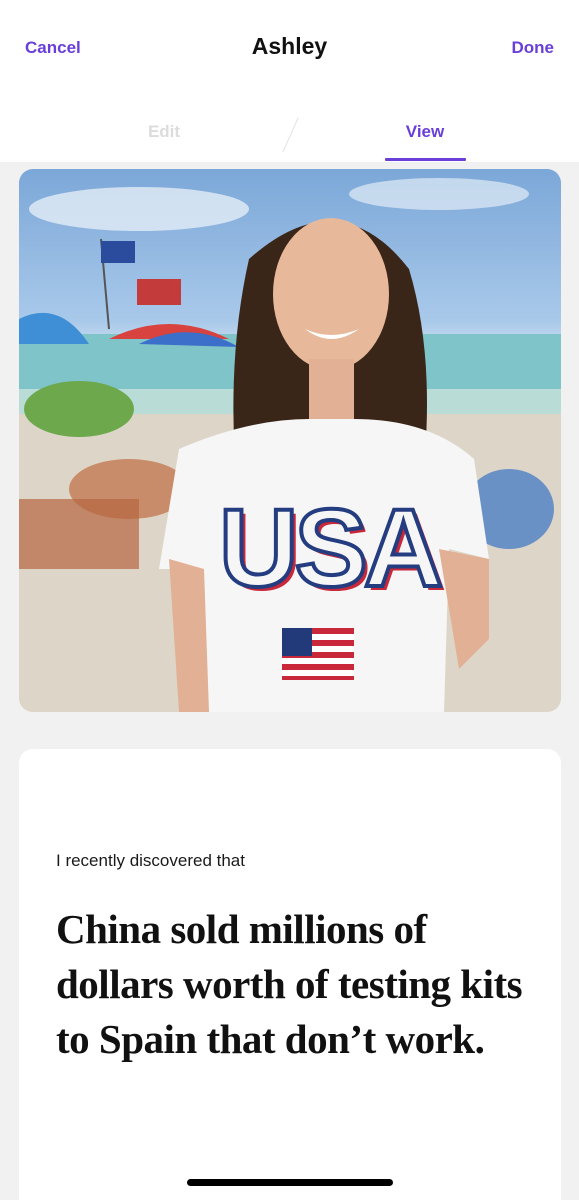 The height and width of the screenshot is (1200, 579). I want to click on shirt-text: USA, so click(331, 549).